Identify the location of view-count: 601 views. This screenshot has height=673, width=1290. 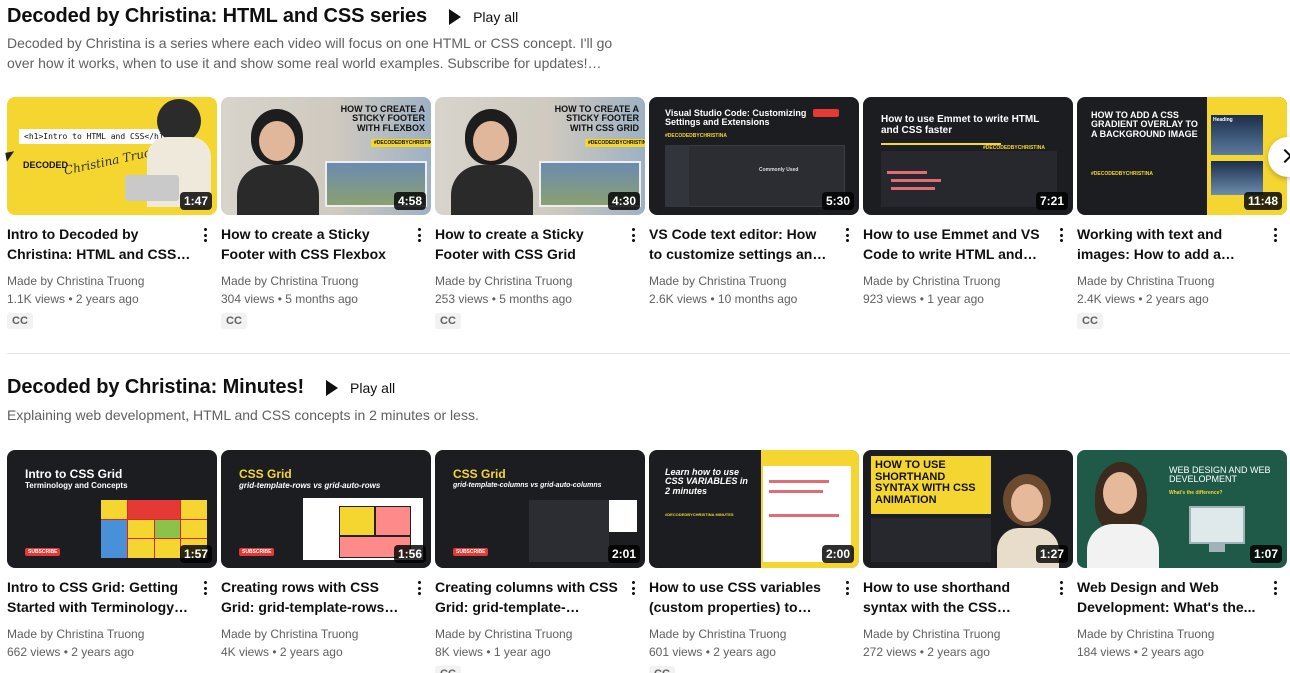
(676, 652).